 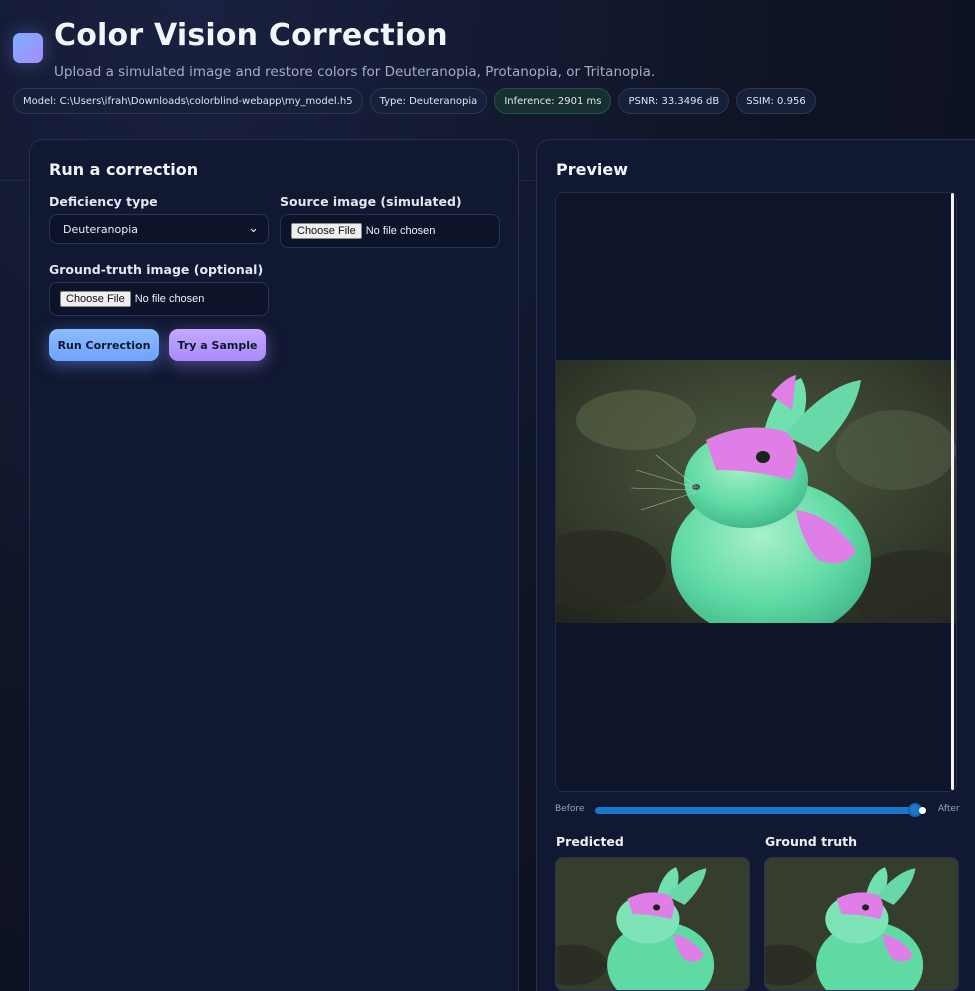 What do you see at coordinates (590, 841) in the screenshot?
I see `predicted-label: Predicted` at bounding box center [590, 841].